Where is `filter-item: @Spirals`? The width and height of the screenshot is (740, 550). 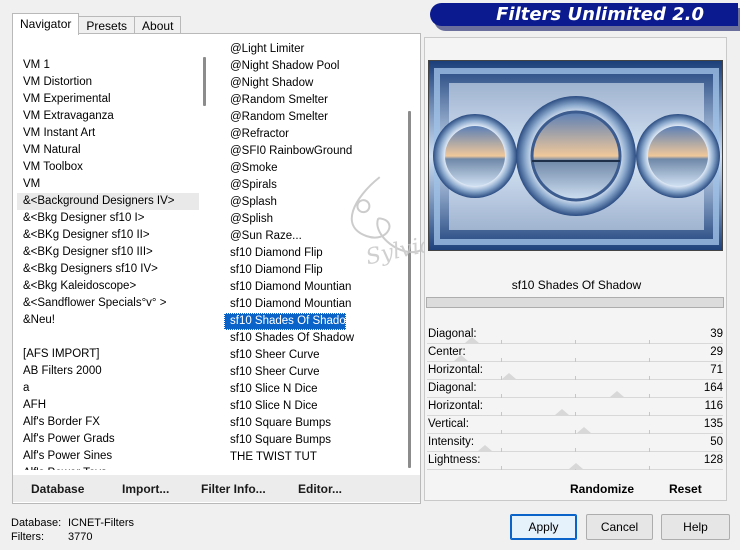
filter-item: @Spirals is located at coordinates (320, 185).